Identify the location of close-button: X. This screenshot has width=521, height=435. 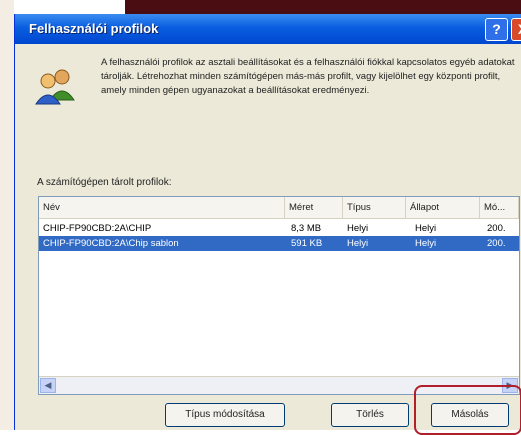
(516, 29).